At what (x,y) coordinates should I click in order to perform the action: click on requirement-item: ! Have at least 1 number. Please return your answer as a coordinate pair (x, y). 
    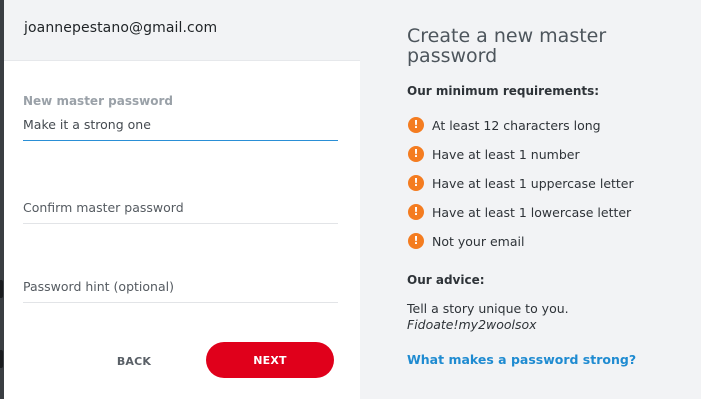
    Looking at the image, I should click on (521, 160).